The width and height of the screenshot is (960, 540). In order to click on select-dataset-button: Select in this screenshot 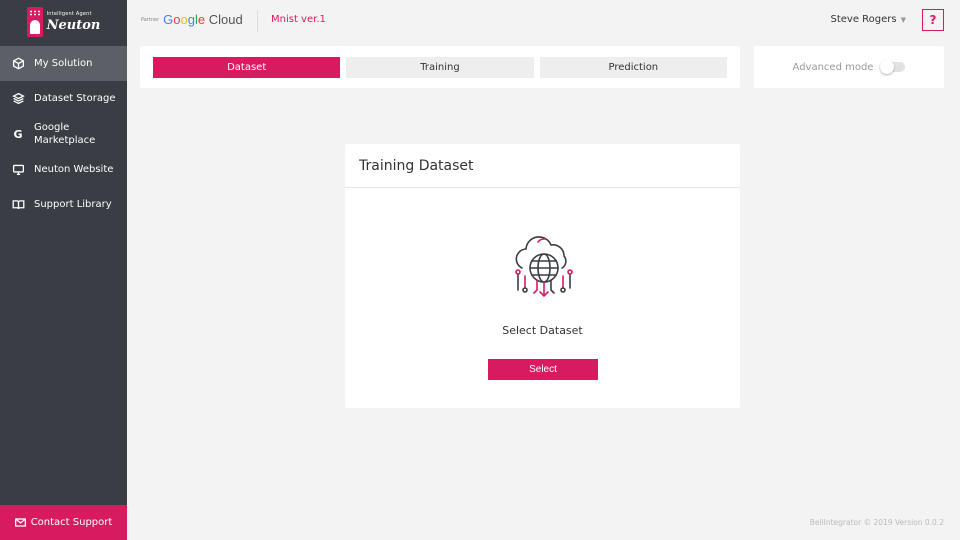, I will do `click(543, 369)`.